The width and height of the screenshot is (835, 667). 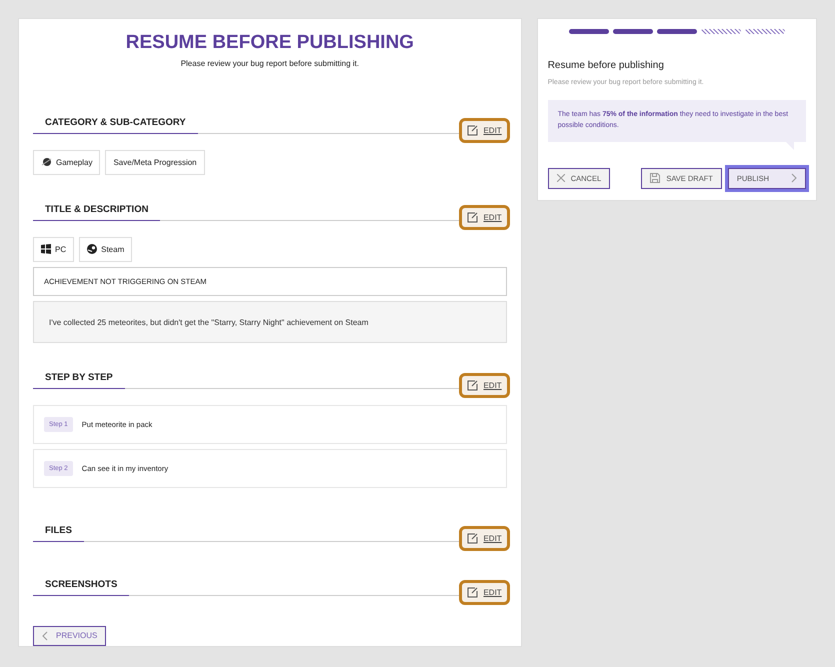 What do you see at coordinates (81, 587) in the screenshot?
I see `section-heading: SCREENSHOTS` at bounding box center [81, 587].